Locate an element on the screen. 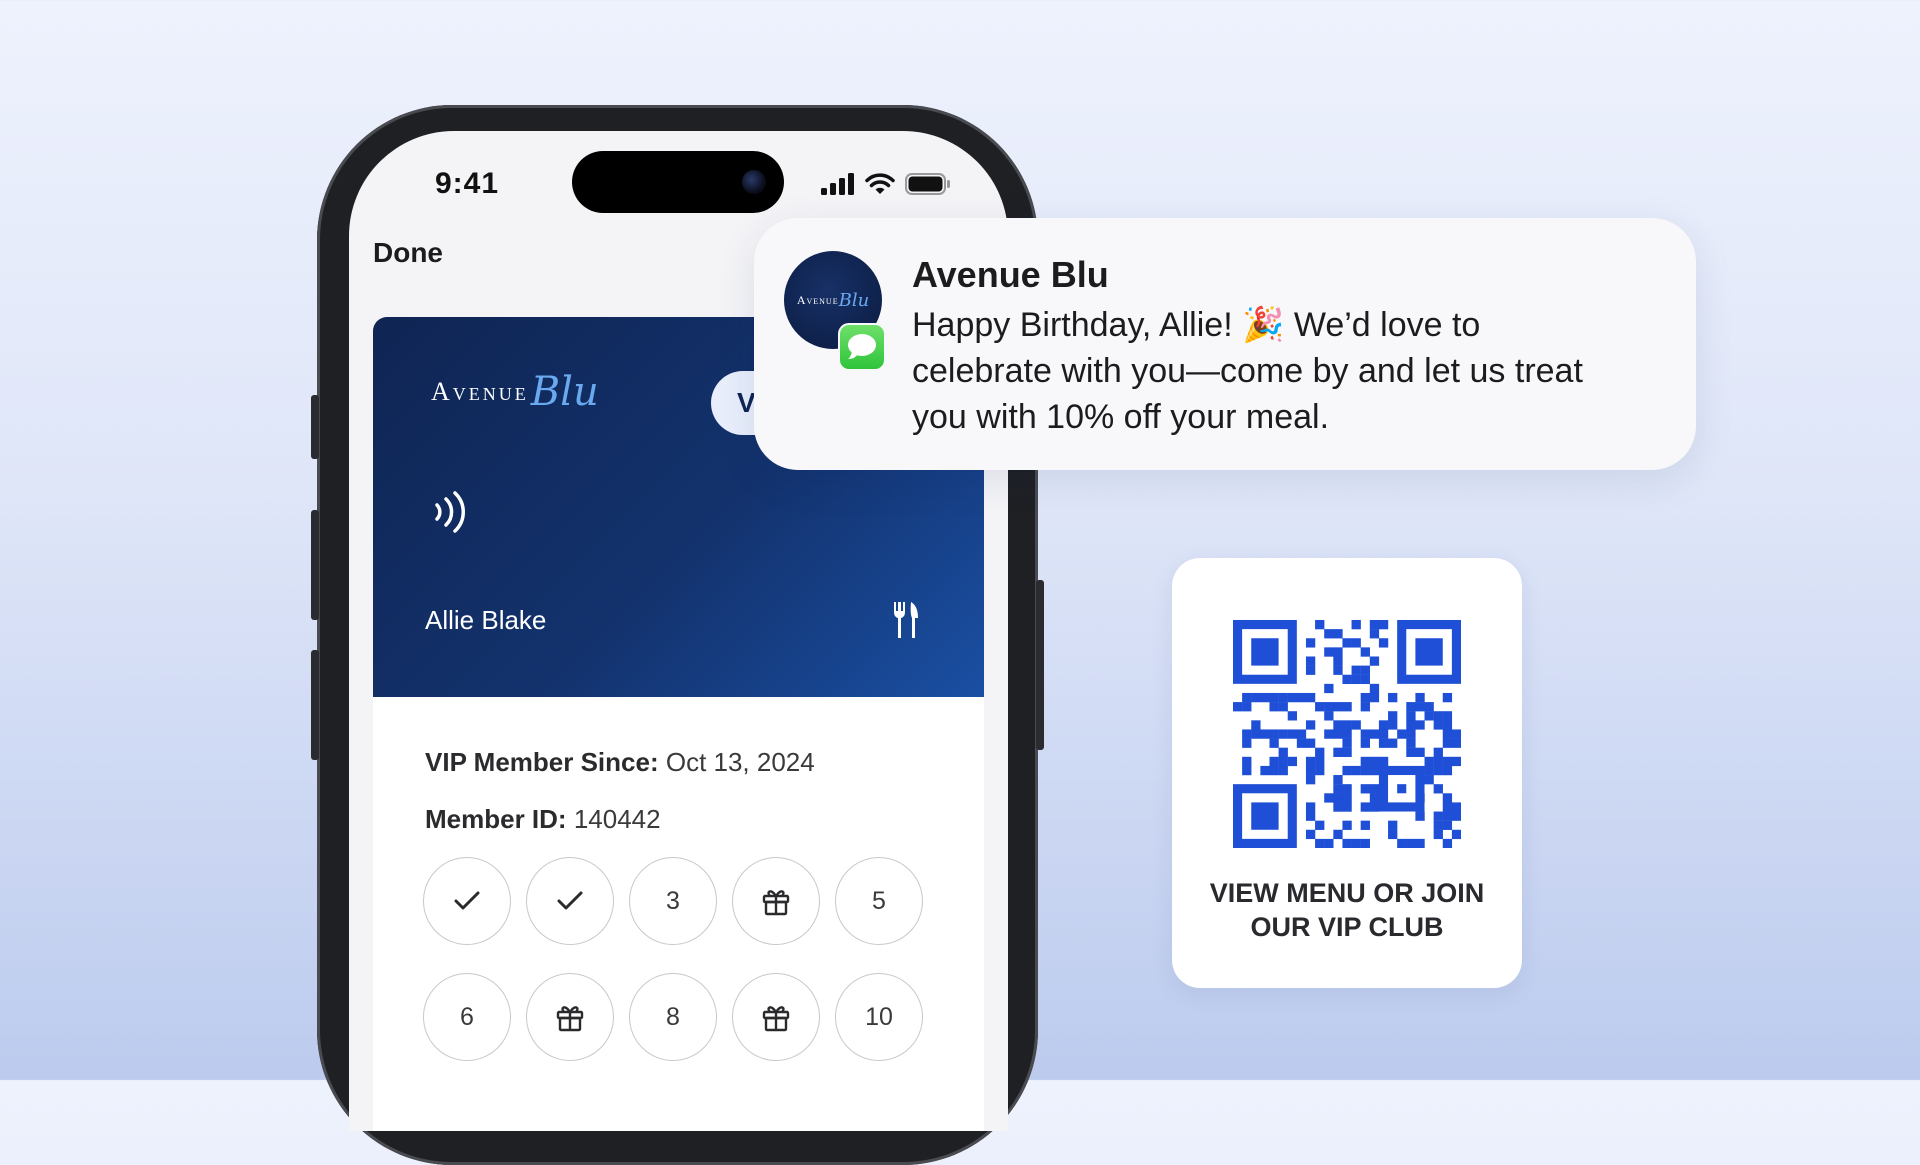 The height and width of the screenshot is (1165, 1920). logo-script-text: Blu is located at coordinates (564, 392).